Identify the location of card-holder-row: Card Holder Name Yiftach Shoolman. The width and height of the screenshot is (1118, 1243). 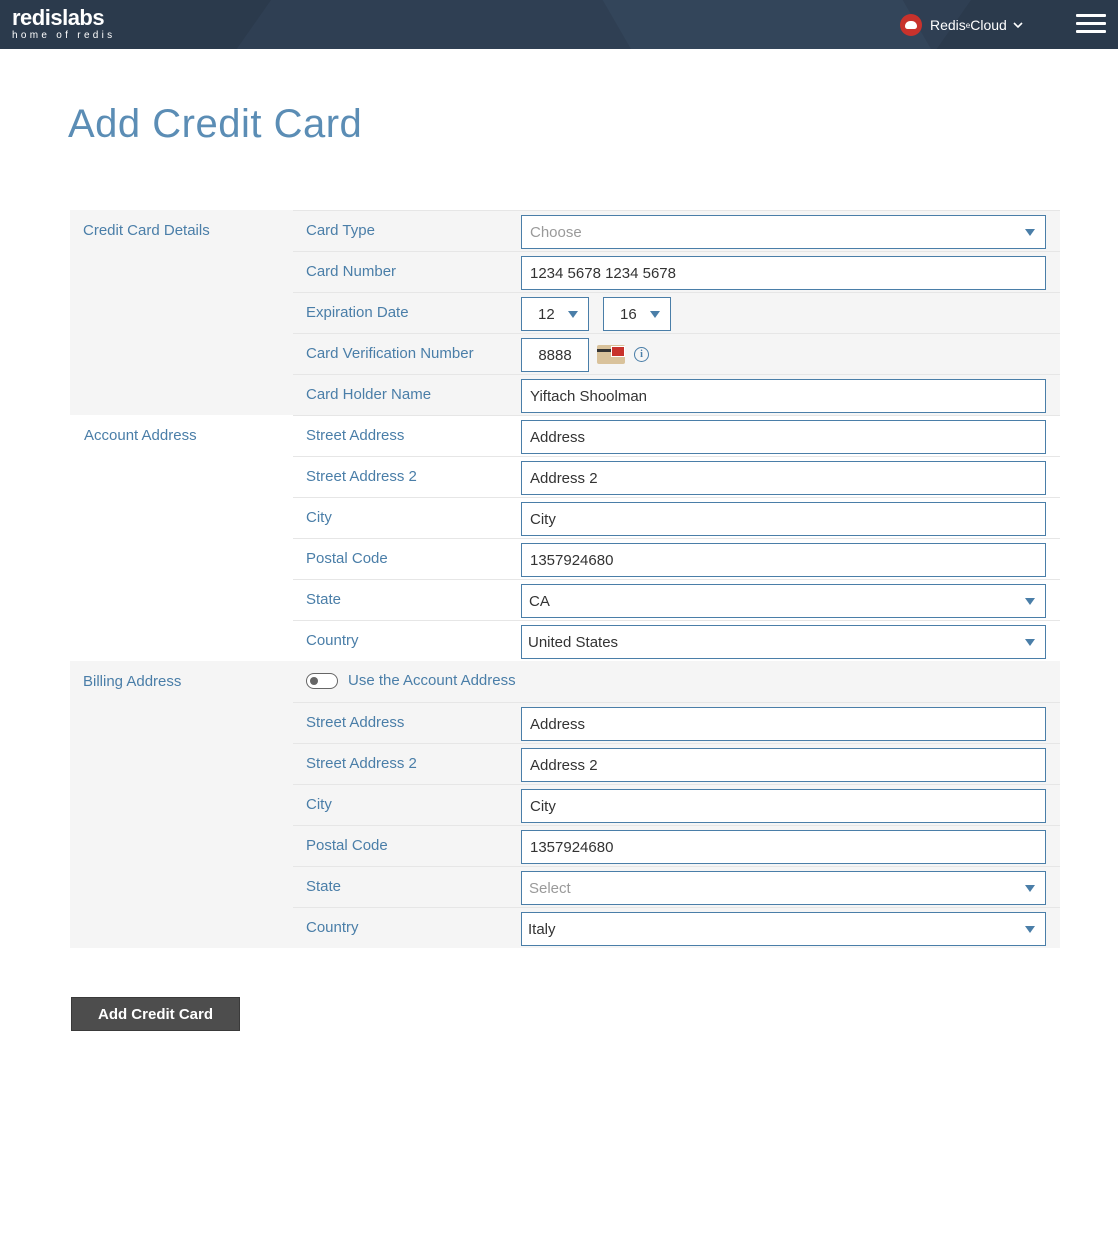
(676, 394).